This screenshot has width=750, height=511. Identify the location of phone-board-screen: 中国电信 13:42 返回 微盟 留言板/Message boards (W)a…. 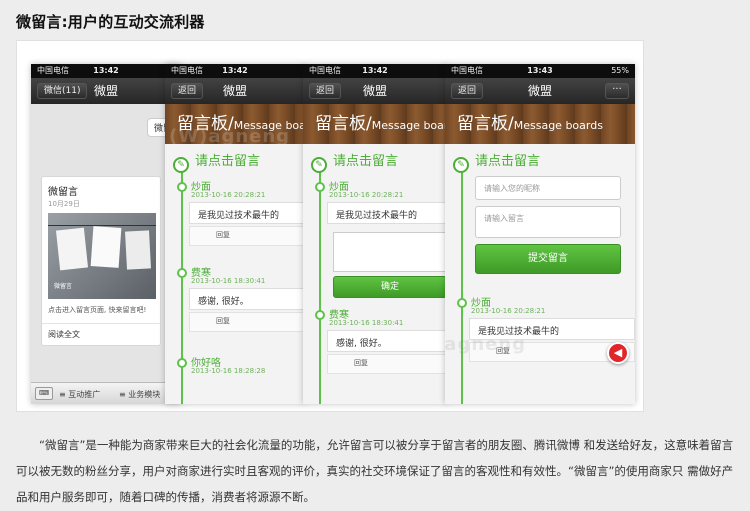
(235, 234).